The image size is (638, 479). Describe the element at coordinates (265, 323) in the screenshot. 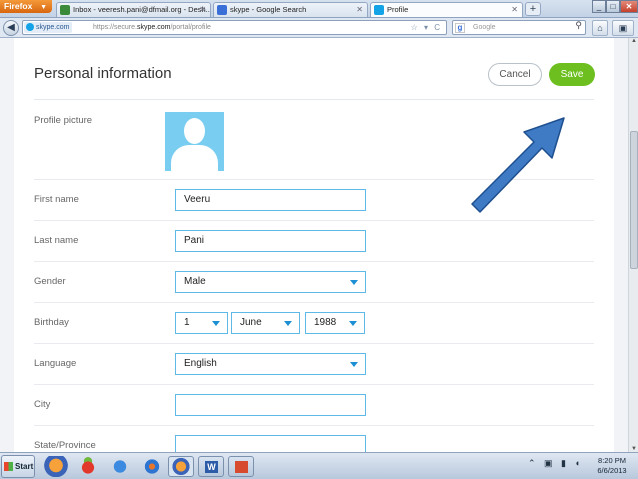

I see `birthday-month-select: June` at that location.